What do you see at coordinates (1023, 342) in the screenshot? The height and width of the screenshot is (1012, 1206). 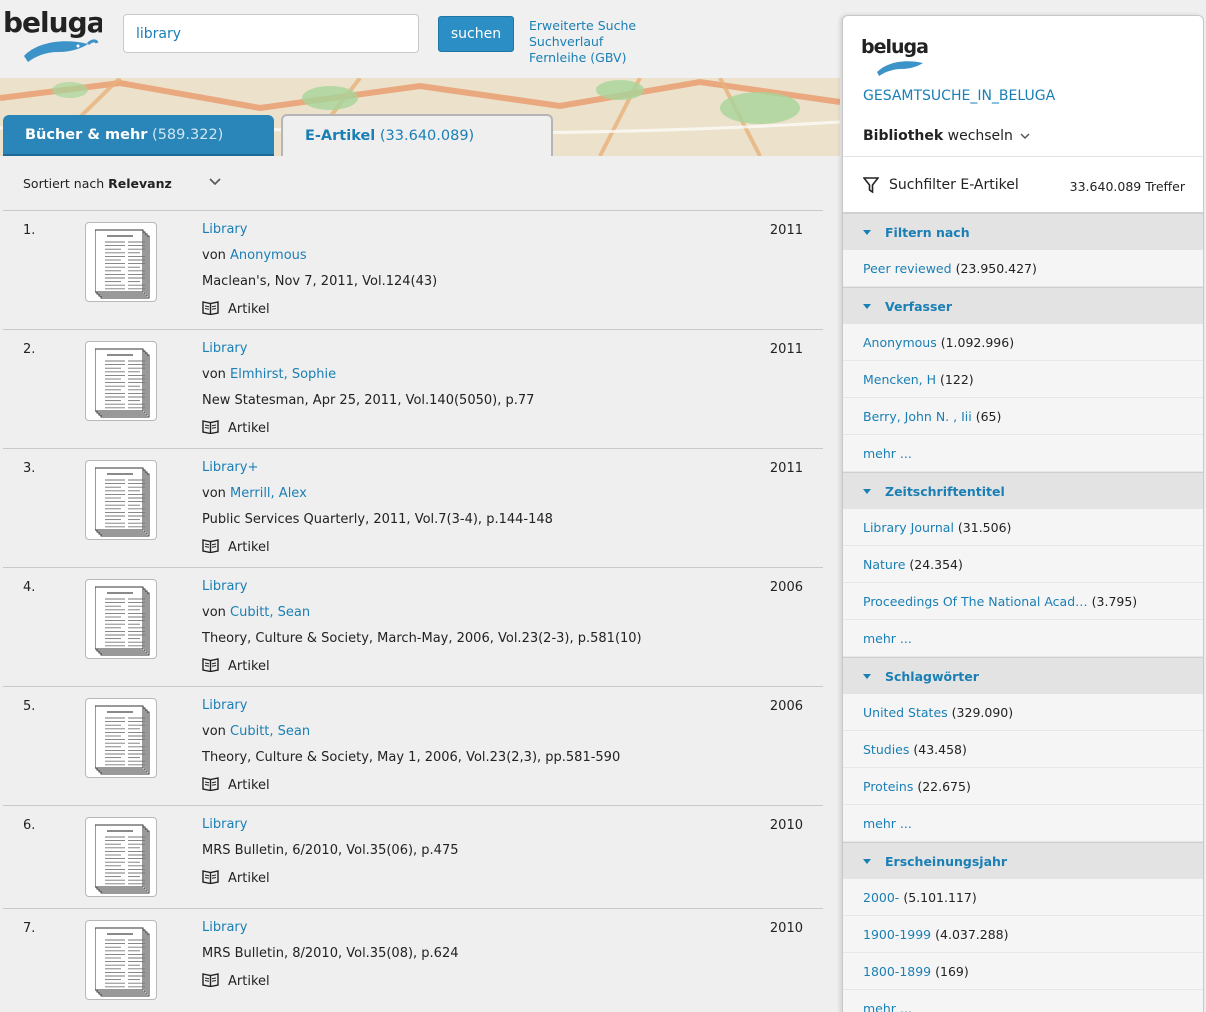 I see `facet-item: Anonymous (1.092.996)` at bounding box center [1023, 342].